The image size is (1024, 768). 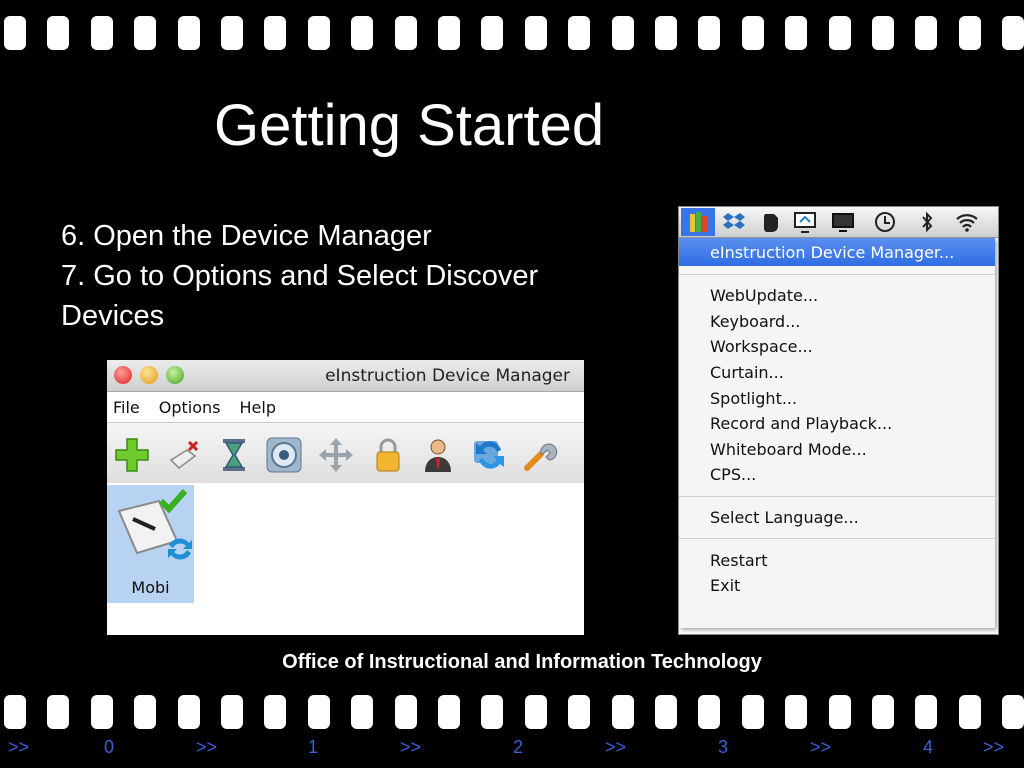 I want to click on step-line: 7. Go to Options and Select Discover, so click(x=300, y=276).